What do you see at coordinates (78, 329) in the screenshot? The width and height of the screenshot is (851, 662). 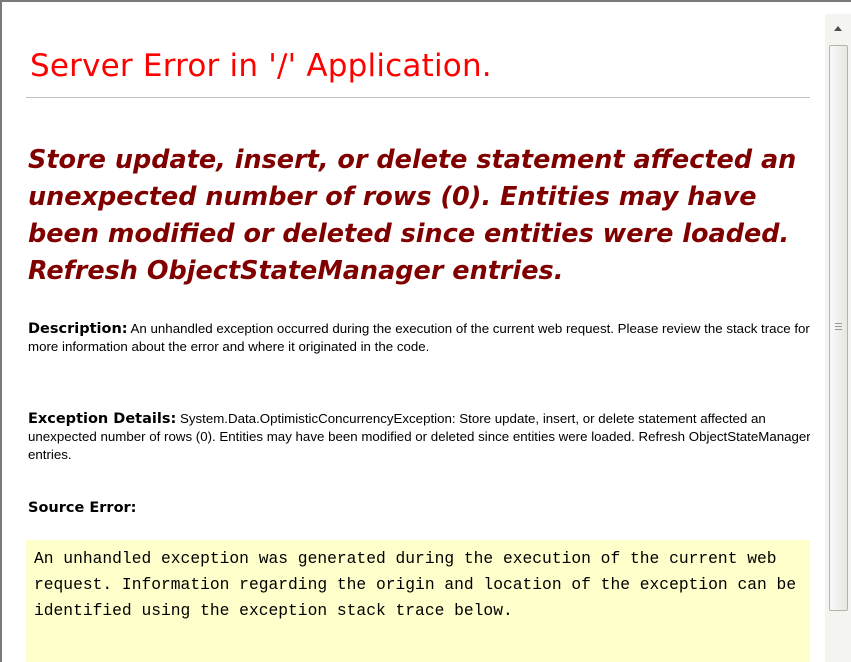 I see `description-label: Description:` at bounding box center [78, 329].